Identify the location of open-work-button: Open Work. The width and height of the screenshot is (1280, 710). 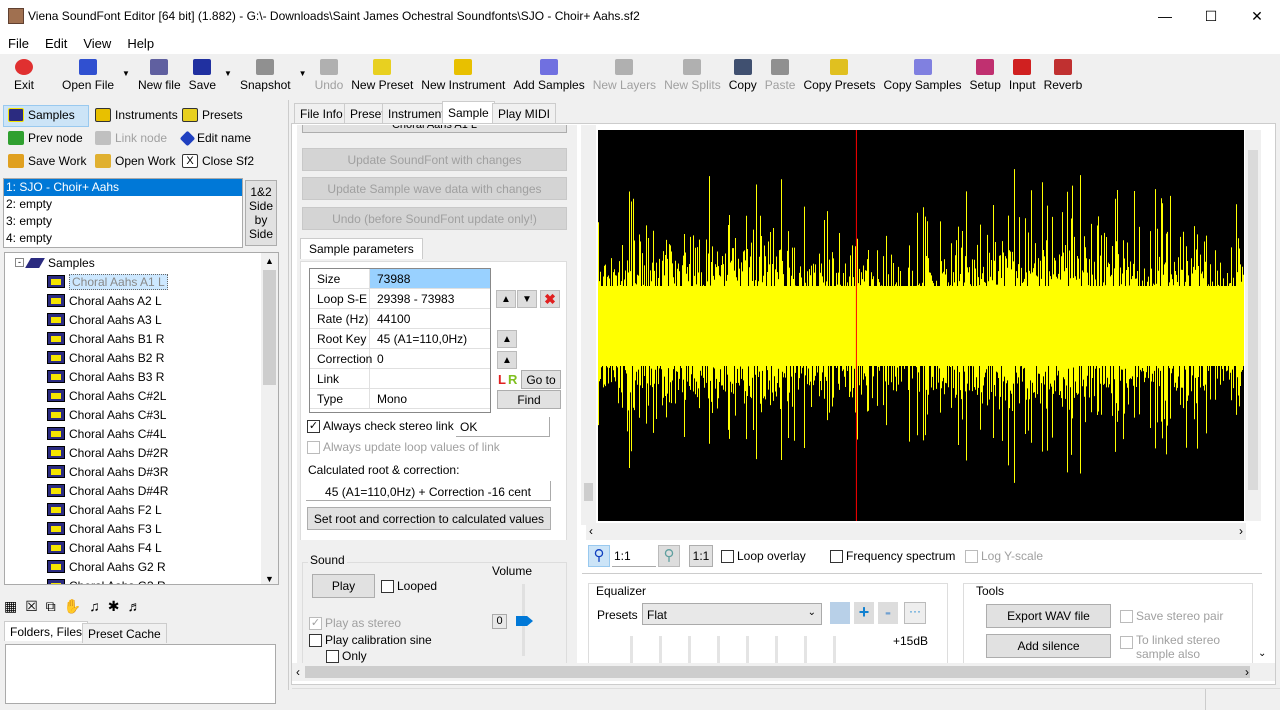
(135, 161).